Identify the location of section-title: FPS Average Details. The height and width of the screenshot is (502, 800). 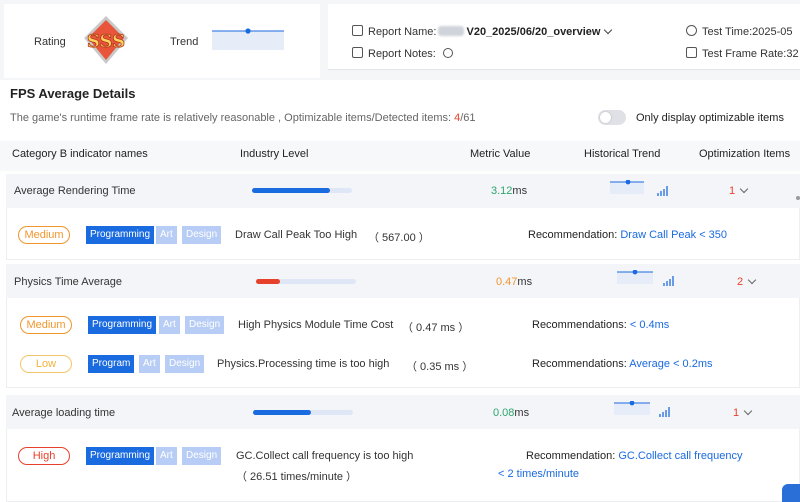
(73, 93).